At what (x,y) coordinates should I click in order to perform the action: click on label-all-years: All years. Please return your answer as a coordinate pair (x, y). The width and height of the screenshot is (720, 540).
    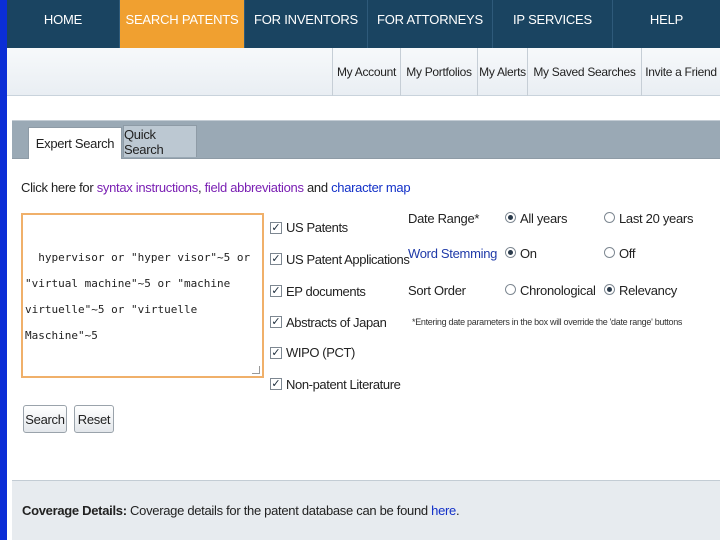
    Looking at the image, I should click on (544, 218).